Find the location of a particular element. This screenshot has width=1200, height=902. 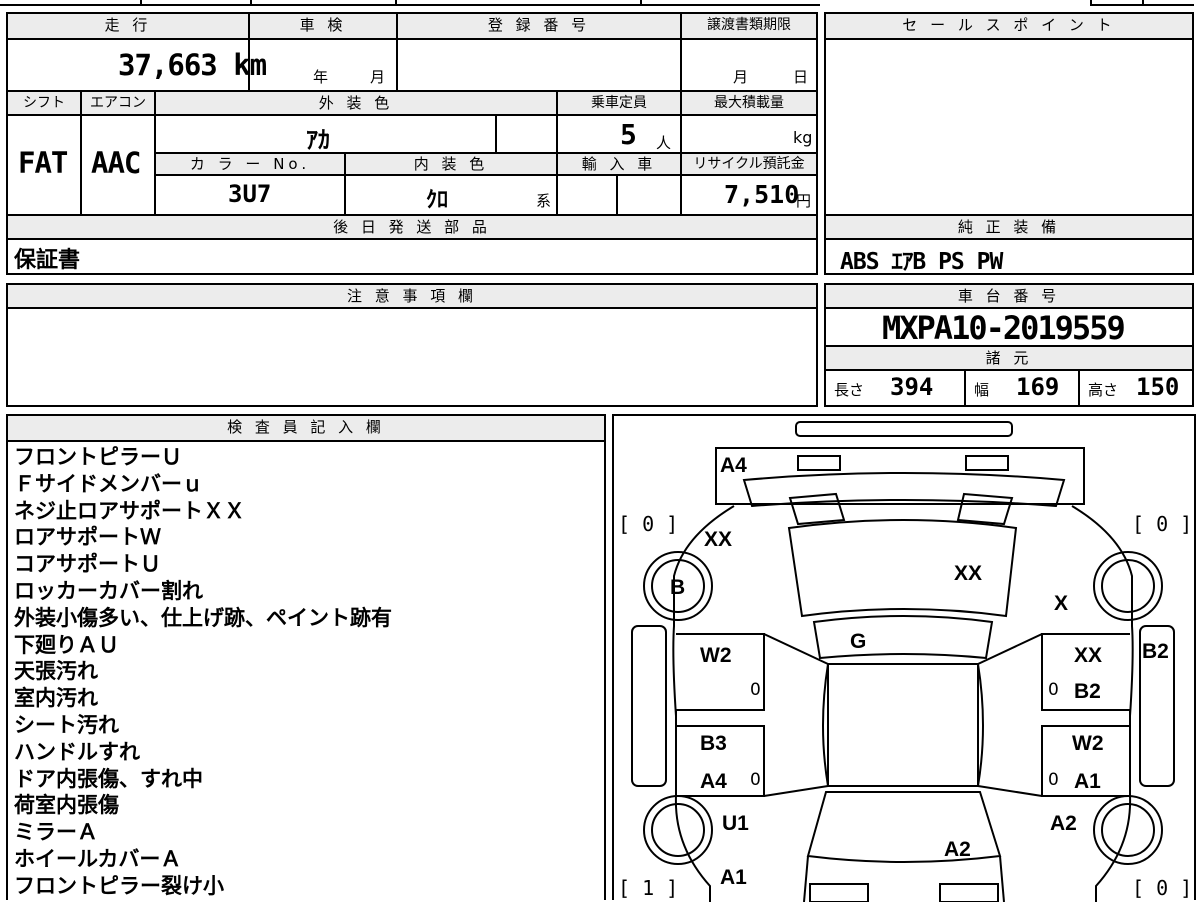

color-no-value: 3U7 is located at coordinates (250, 194).